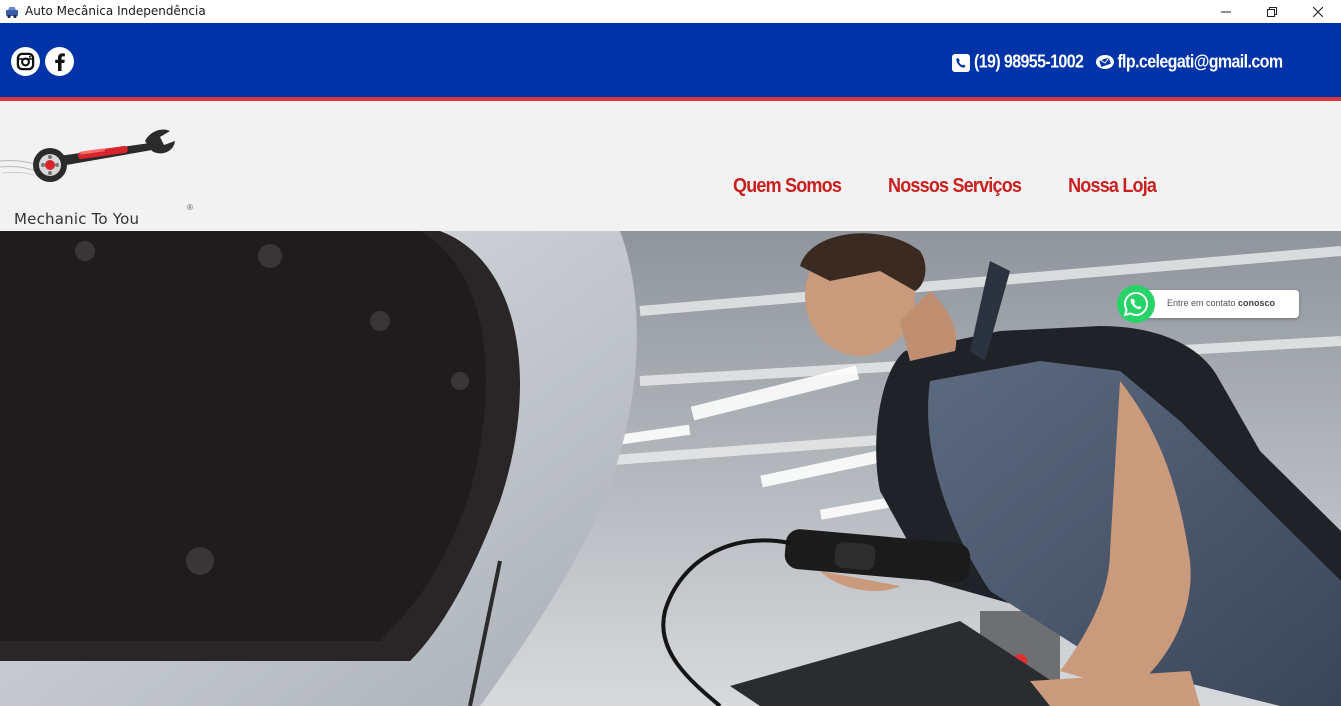 The height and width of the screenshot is (706, 1341). I want to click on registered-mark: ®, so click(190, 207).